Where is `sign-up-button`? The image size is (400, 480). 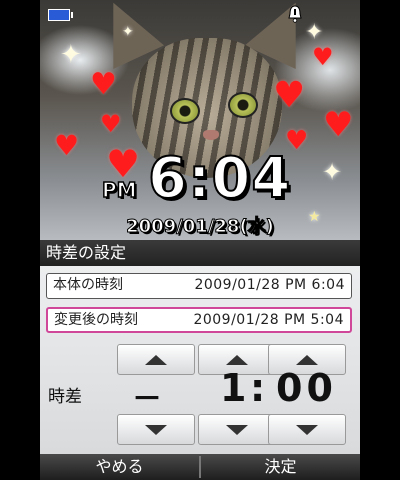
sign-up-button is located at coordinates (156, 359).